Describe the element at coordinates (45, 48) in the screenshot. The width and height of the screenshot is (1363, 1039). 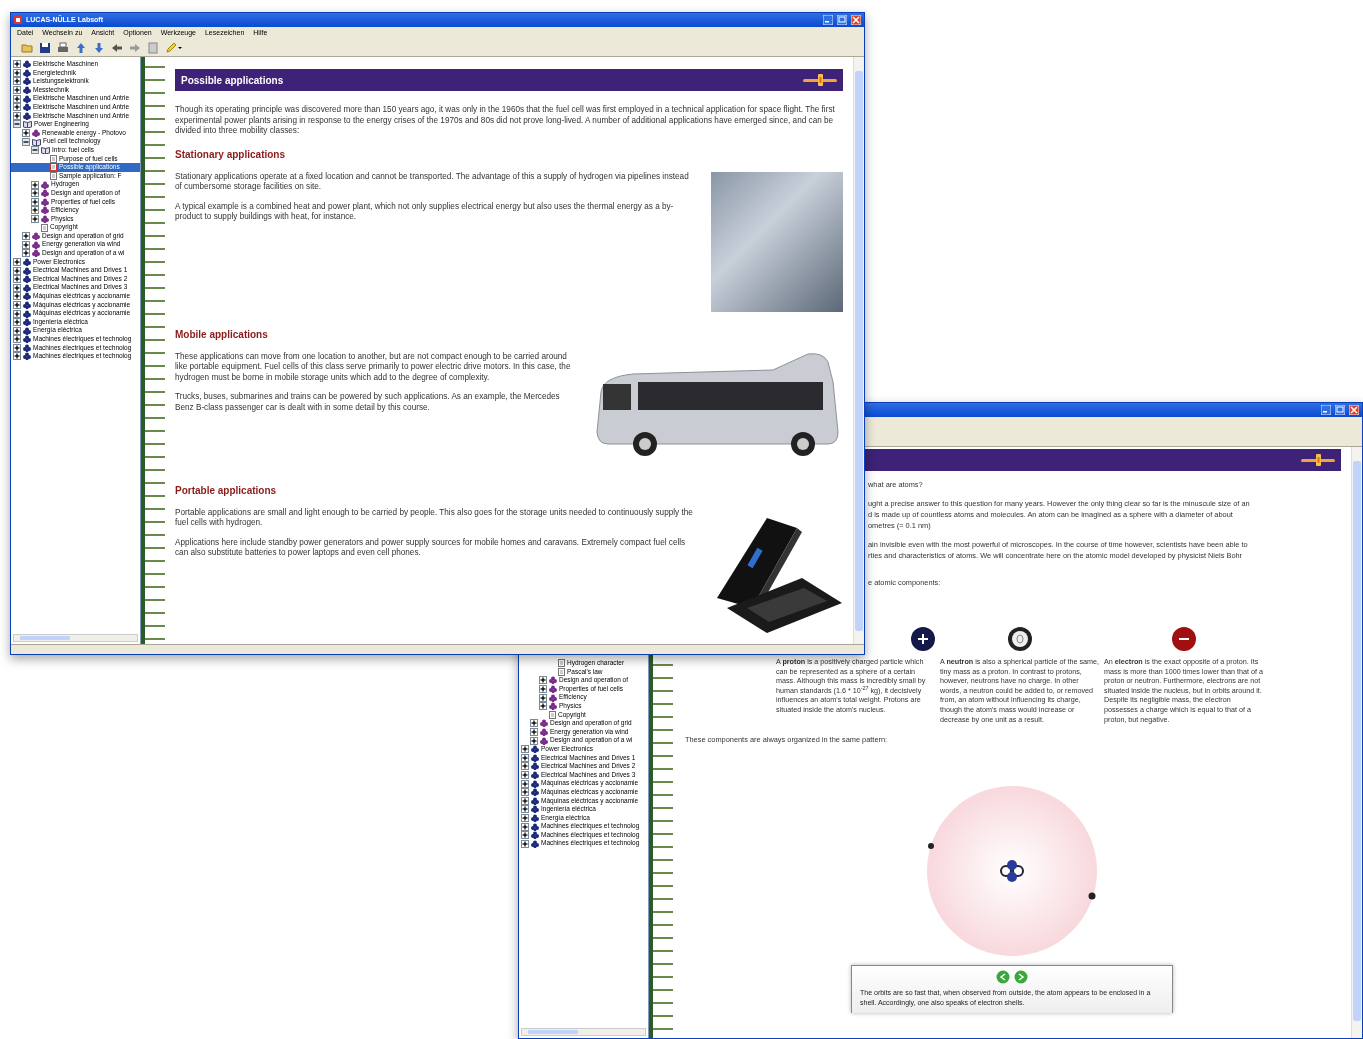
I see `save-icon` at that location.